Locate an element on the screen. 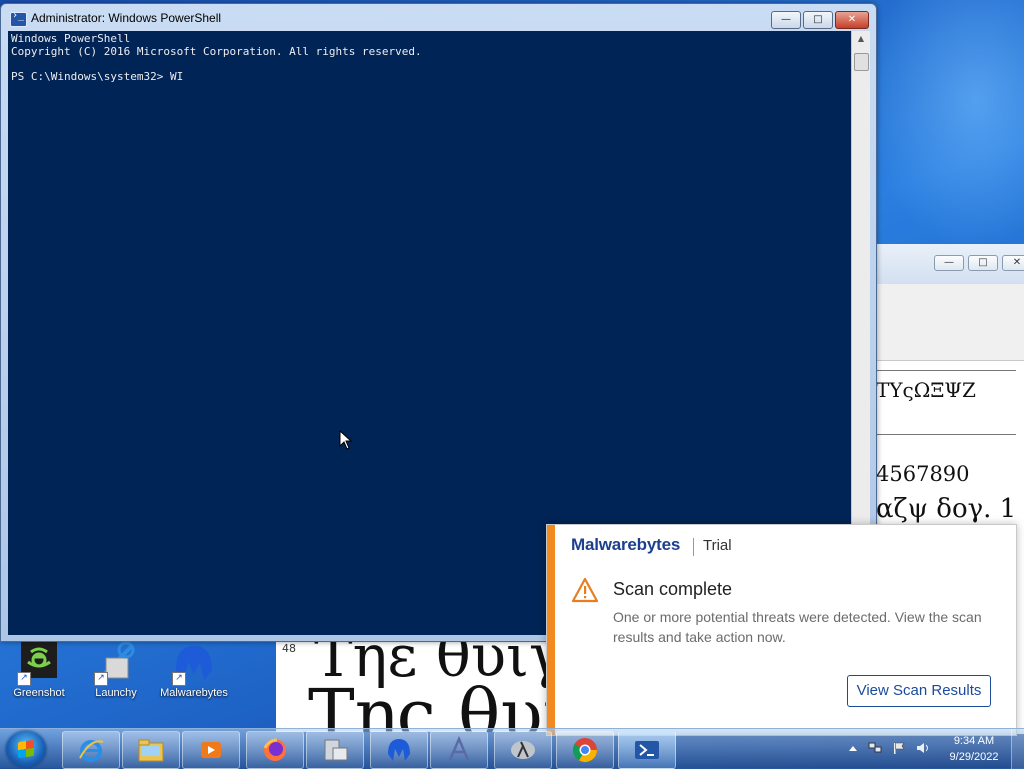 The width and height of the screenshot is (1024, 769). taskbar-malwarebytes is located at coordinates (399, 750).